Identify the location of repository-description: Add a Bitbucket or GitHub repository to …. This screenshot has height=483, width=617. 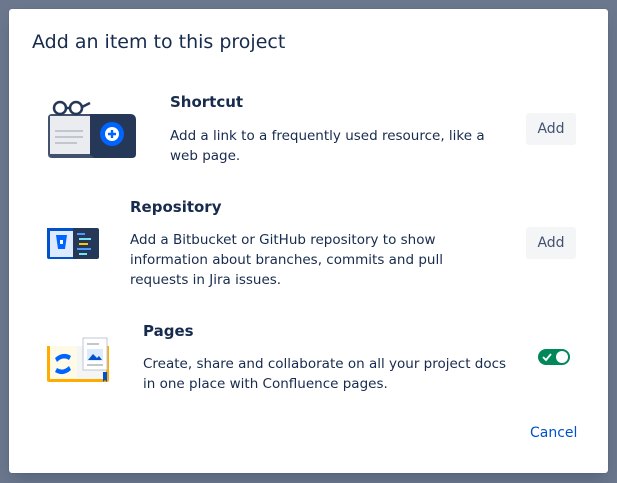
(286, 260).